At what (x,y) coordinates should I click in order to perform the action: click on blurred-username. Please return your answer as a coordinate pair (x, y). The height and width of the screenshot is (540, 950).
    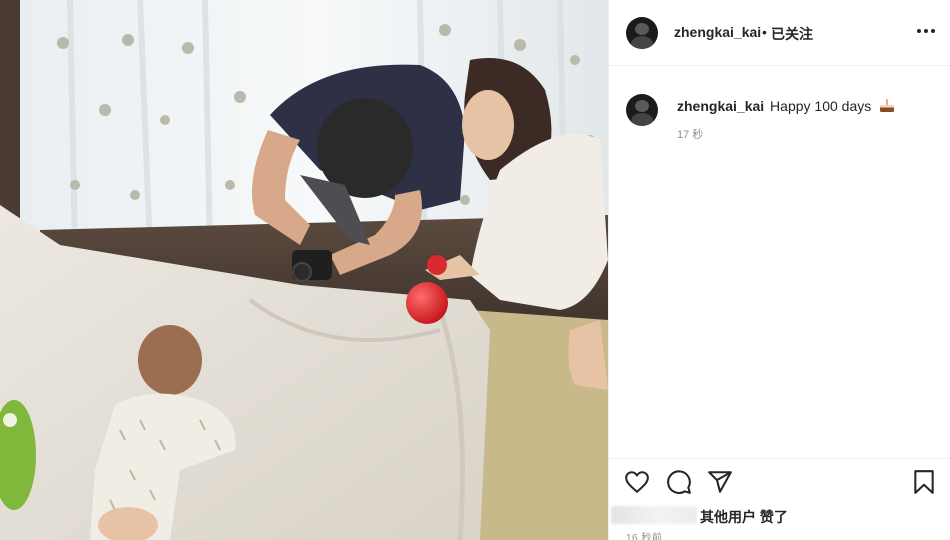
    Looking at the image, I should click on (654, 515).